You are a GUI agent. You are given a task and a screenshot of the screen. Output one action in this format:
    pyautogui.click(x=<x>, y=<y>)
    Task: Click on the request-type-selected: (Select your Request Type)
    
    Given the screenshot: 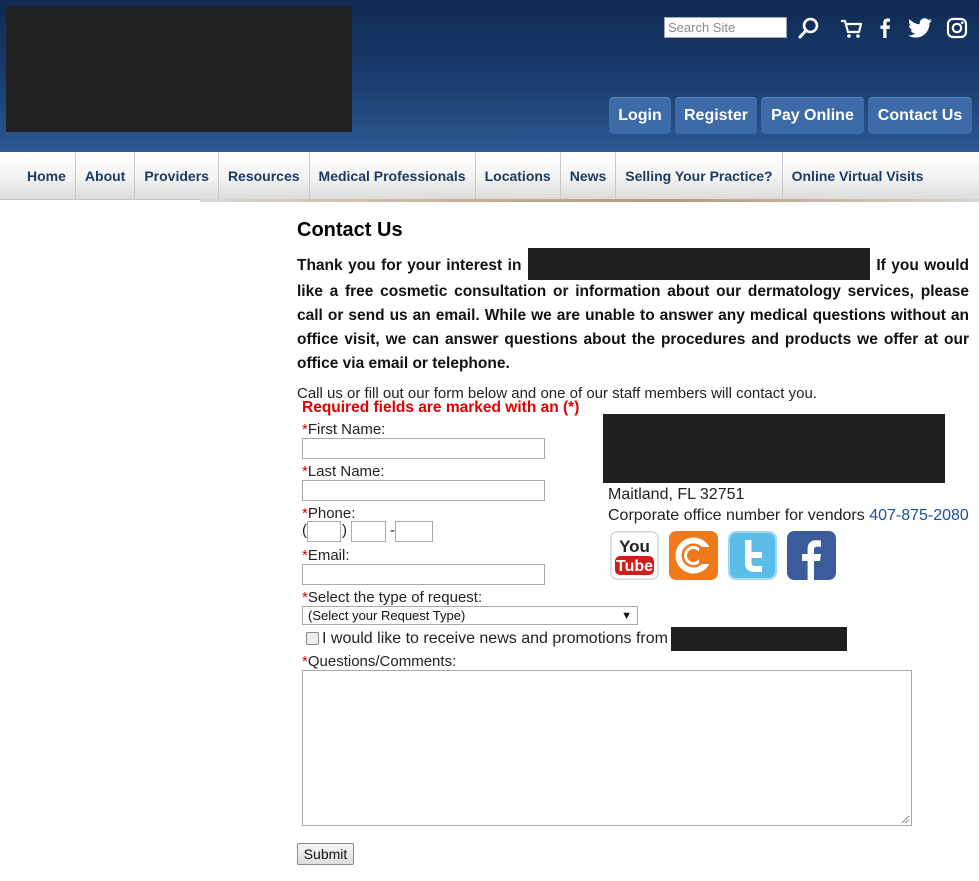 What is the action you would take?
    pyautogui.click(x=387, y=615)
    